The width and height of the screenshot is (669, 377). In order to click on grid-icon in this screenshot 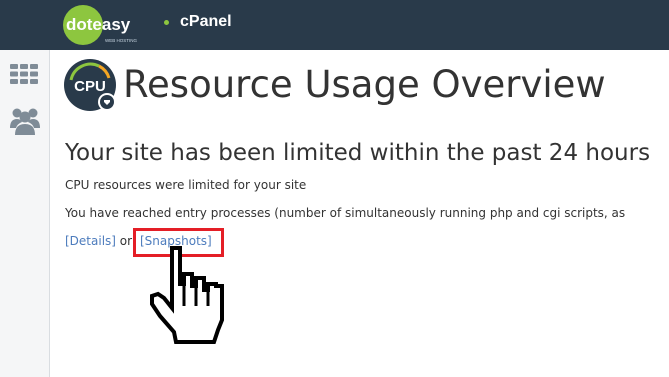, I will do `click(24, 74)`.